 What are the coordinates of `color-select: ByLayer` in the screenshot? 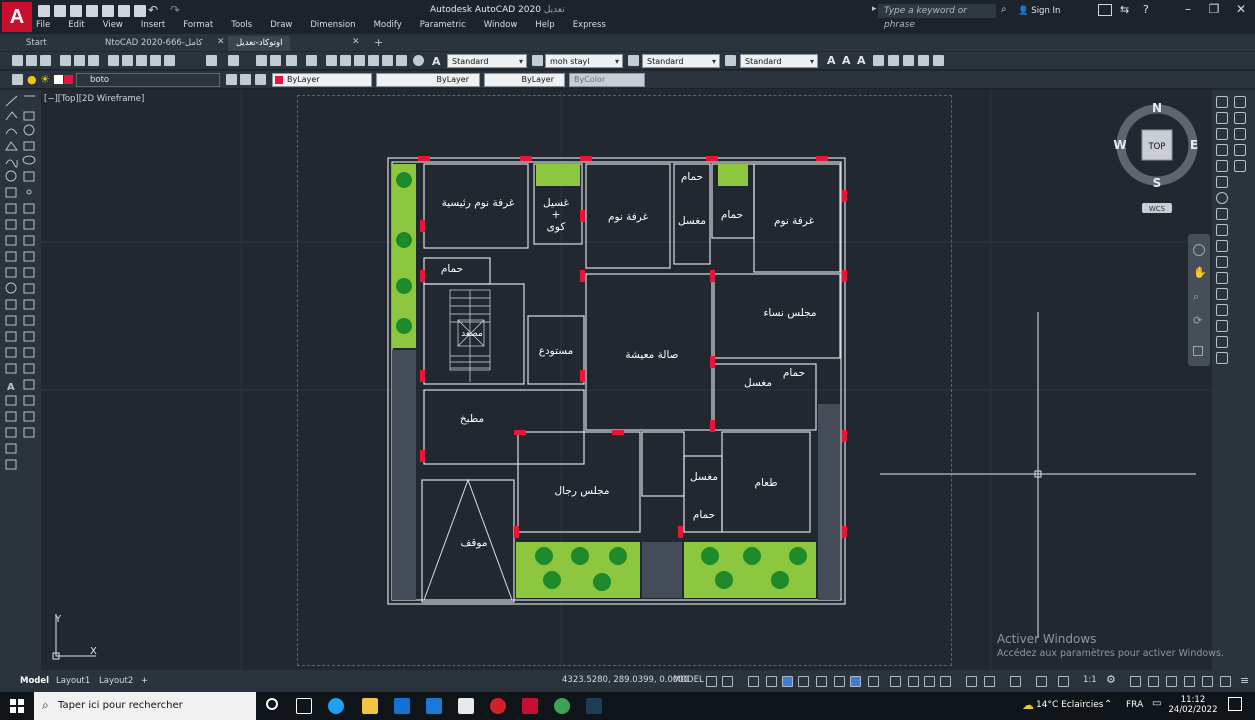 It's located at (322, 80).